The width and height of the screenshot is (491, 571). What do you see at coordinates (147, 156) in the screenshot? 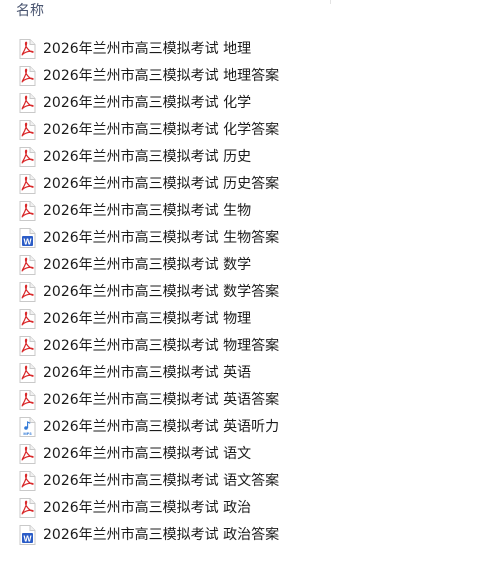
I see `file-name: 2026年兰州市高三模拟考试 历史` at bounding box center [147, 156].